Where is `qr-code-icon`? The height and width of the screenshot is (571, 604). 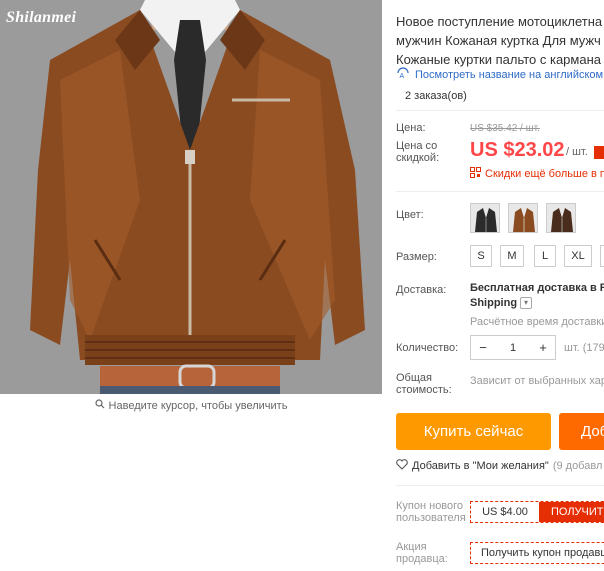 qr-code-icon is located at coordinates (475, 174).